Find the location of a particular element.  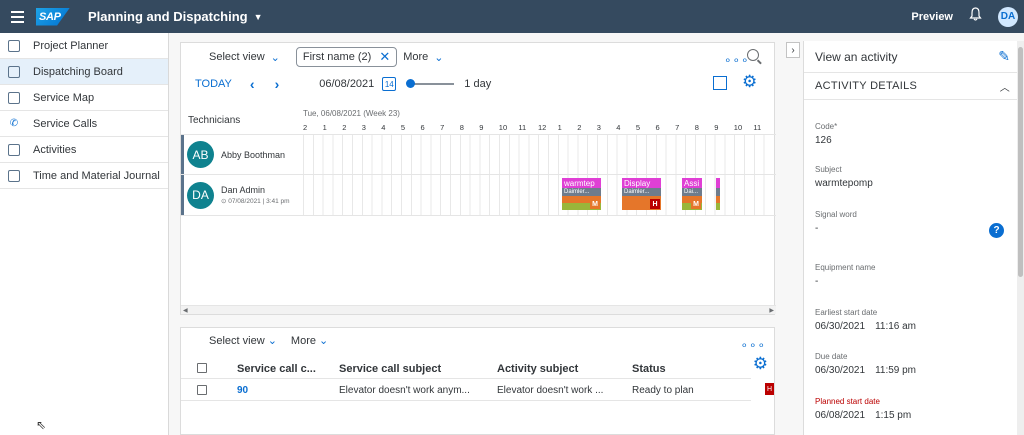

map-icon is located at coordinates (14, 97).